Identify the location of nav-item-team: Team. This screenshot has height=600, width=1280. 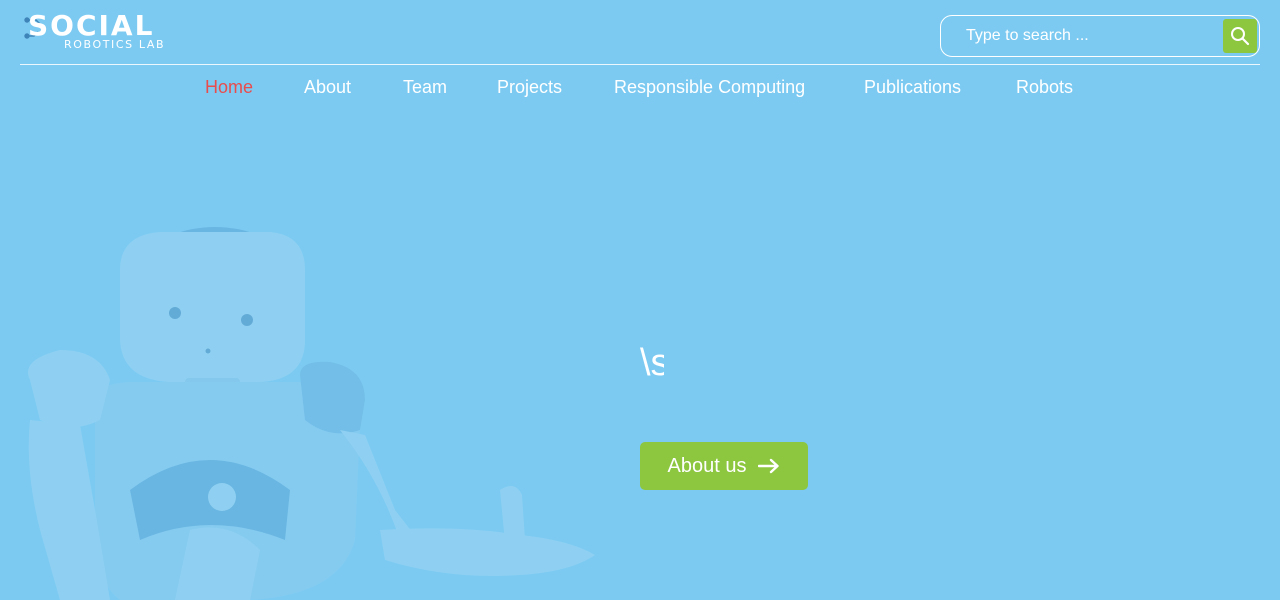
(425, 87).